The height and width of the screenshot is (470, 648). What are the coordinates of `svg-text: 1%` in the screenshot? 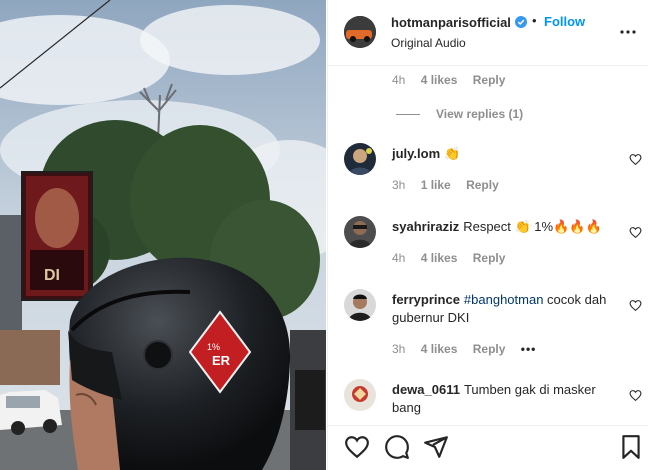 It's located at (213, 347).